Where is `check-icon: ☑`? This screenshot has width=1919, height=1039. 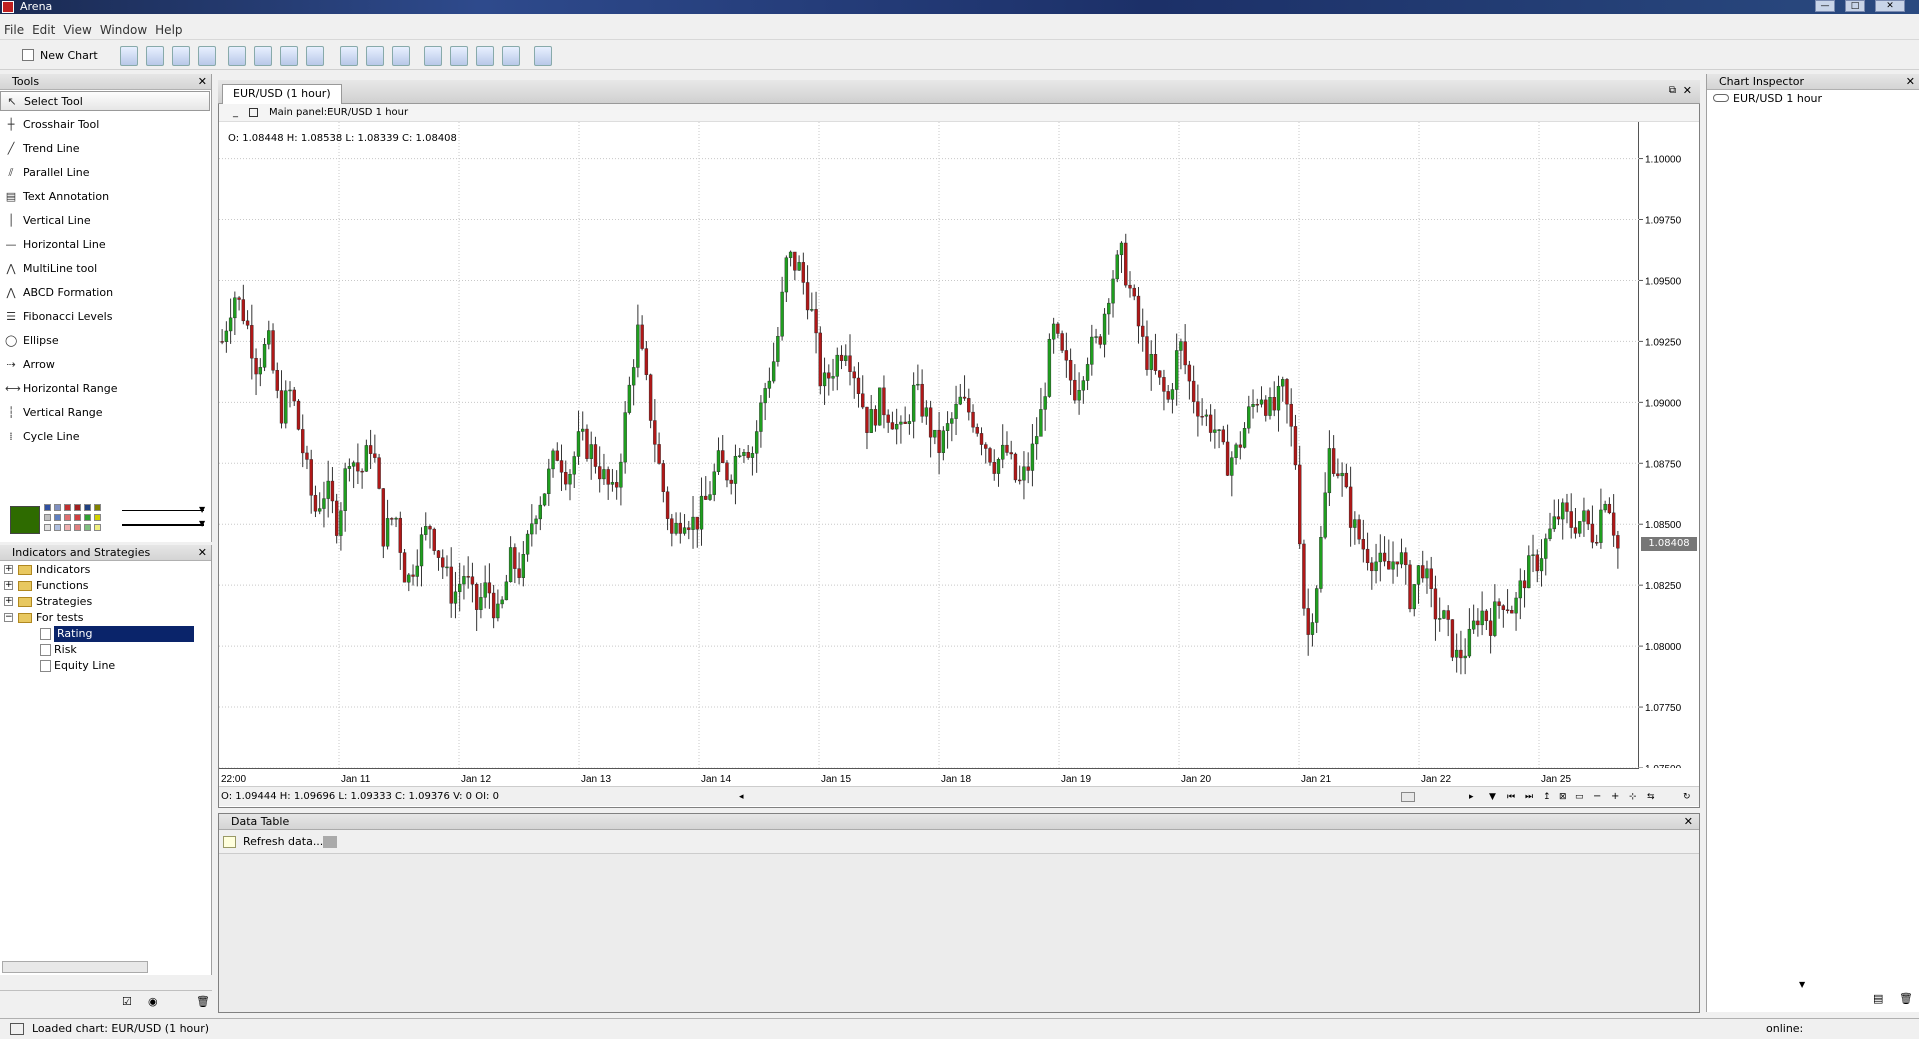
check-icon: ☑ is located at coordinates (127, 1001).